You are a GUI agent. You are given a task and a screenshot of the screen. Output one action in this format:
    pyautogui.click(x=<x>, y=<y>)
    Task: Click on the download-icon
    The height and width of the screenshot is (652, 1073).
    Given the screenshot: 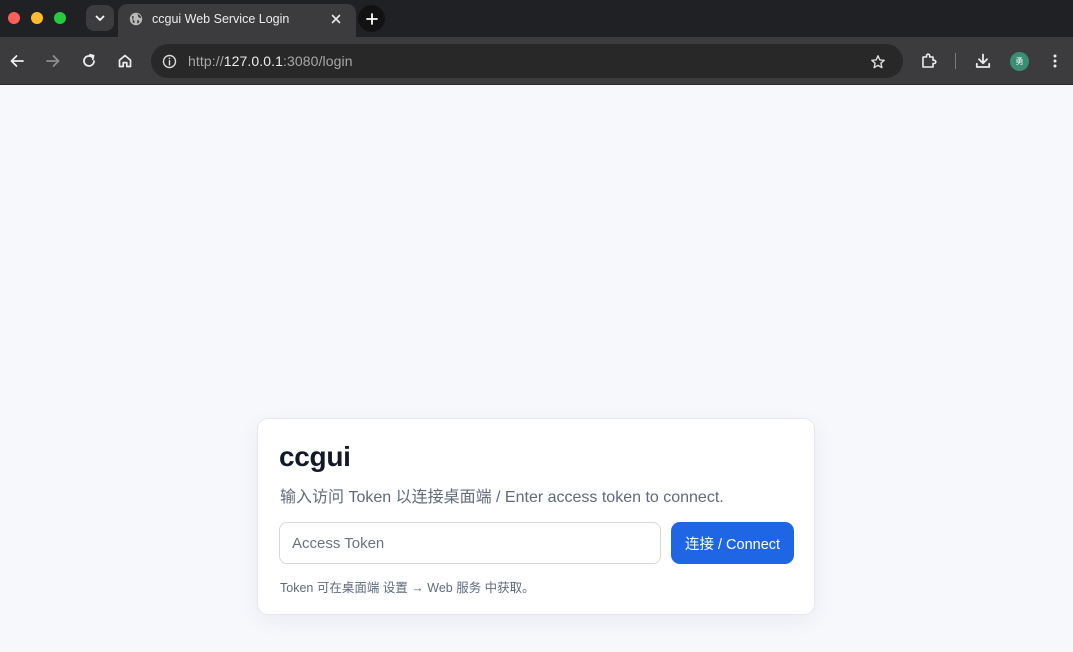 What is the action you would take?
    pyautogui.click(x=983, y=60)
    